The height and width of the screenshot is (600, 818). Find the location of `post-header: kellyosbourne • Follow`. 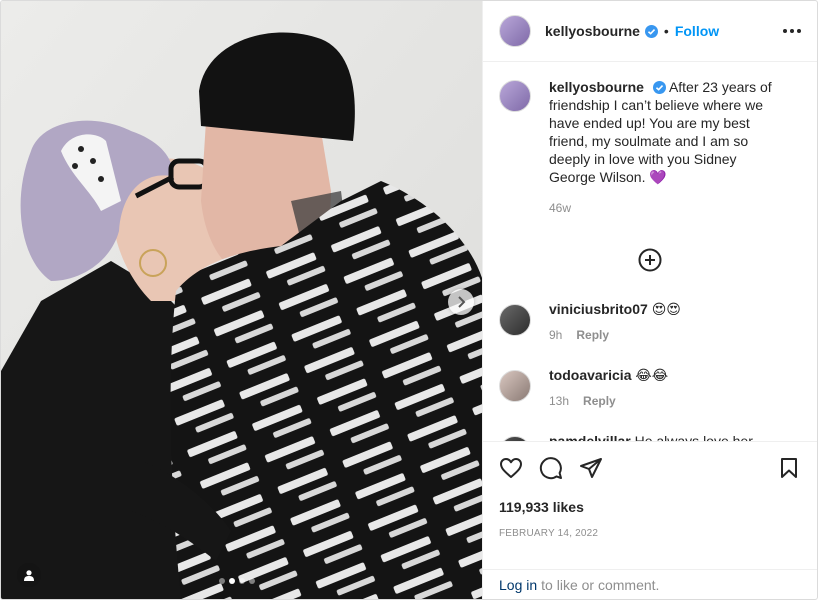

post-header: kellyosbourne • Follow is located at coordinates (650, 31).